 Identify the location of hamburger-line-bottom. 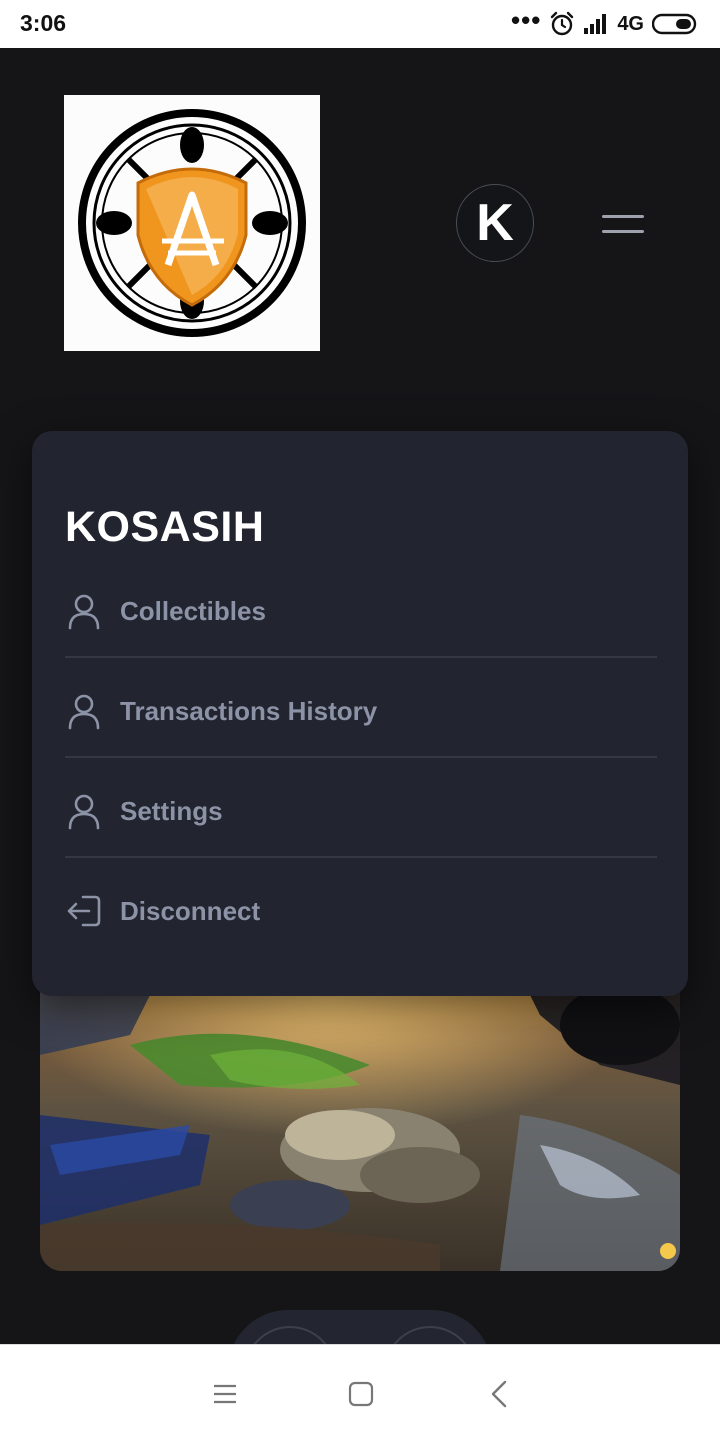
(623, 231).